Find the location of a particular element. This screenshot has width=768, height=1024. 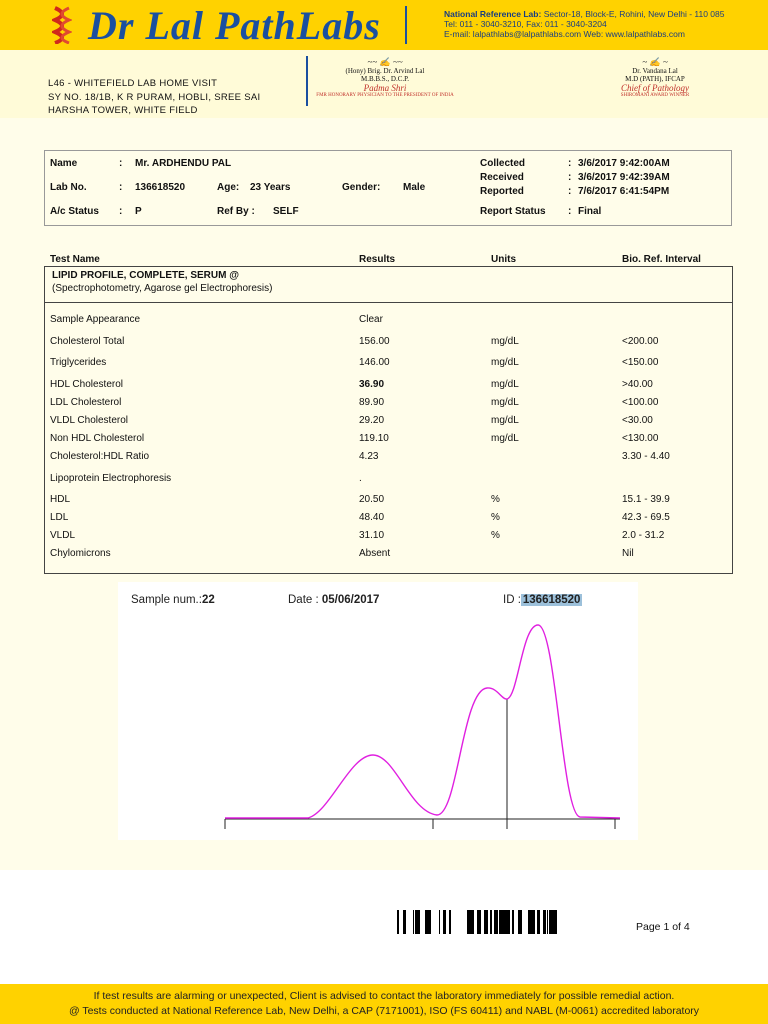

result-value: . is located at coordinates (360, 478).